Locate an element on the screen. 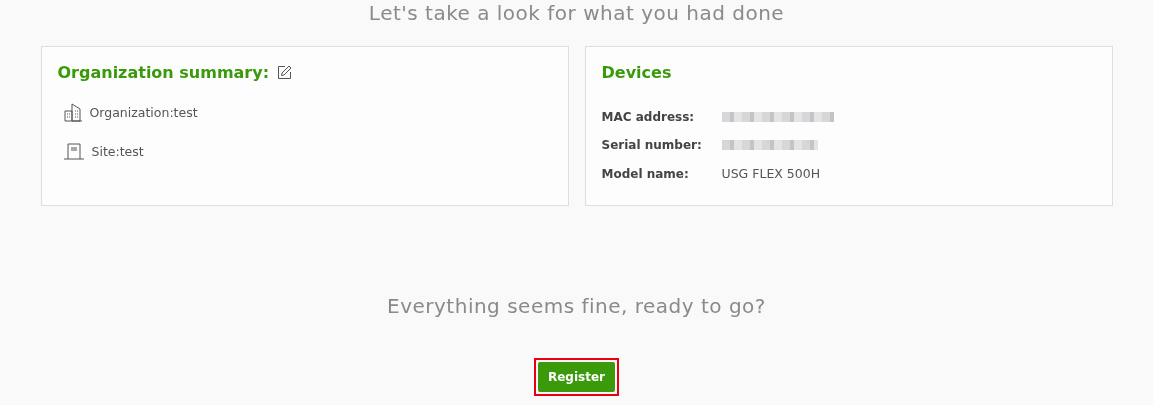 The height and width of the screenshot is (405, 1153). field-label: Serial number: is located at coordinates (652, 145).